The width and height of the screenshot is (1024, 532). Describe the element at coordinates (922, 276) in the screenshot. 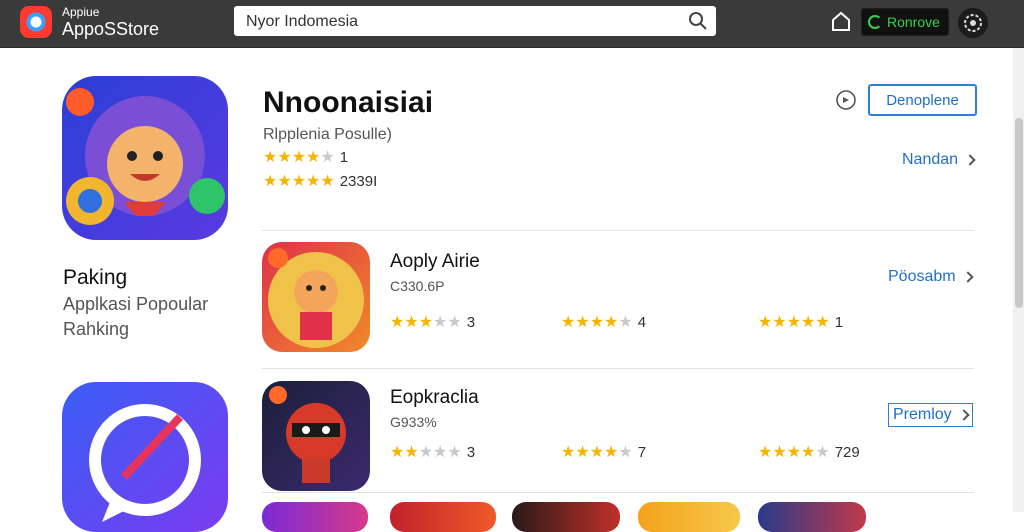

I see `list-item-link-label: Pöosabm` at that location.